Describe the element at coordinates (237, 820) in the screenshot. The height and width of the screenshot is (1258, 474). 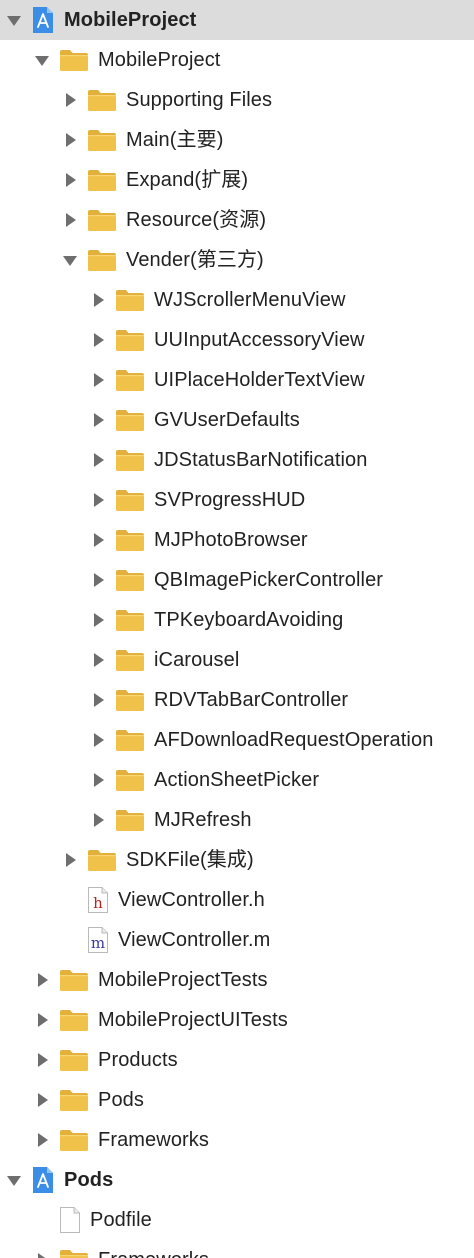
I see `navigator-row-mjrefresh: MJRefresh` at that location.